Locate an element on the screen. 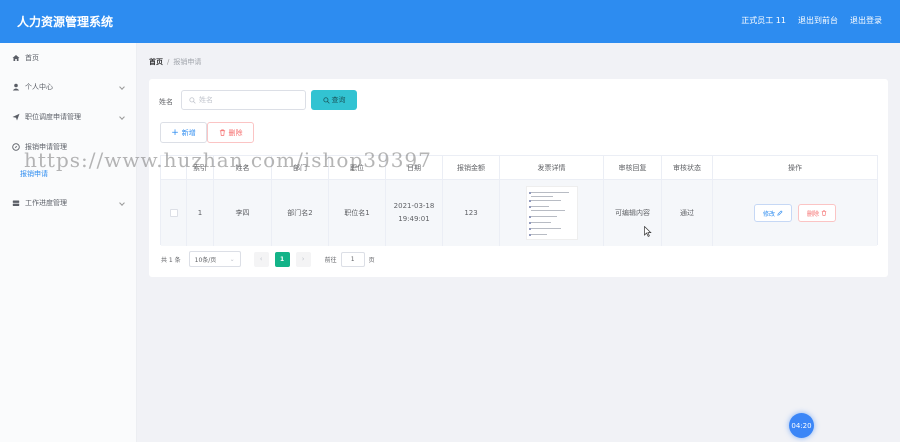  sidebar-item-label: 报销申请管理 is located at coordinates (46, 147).